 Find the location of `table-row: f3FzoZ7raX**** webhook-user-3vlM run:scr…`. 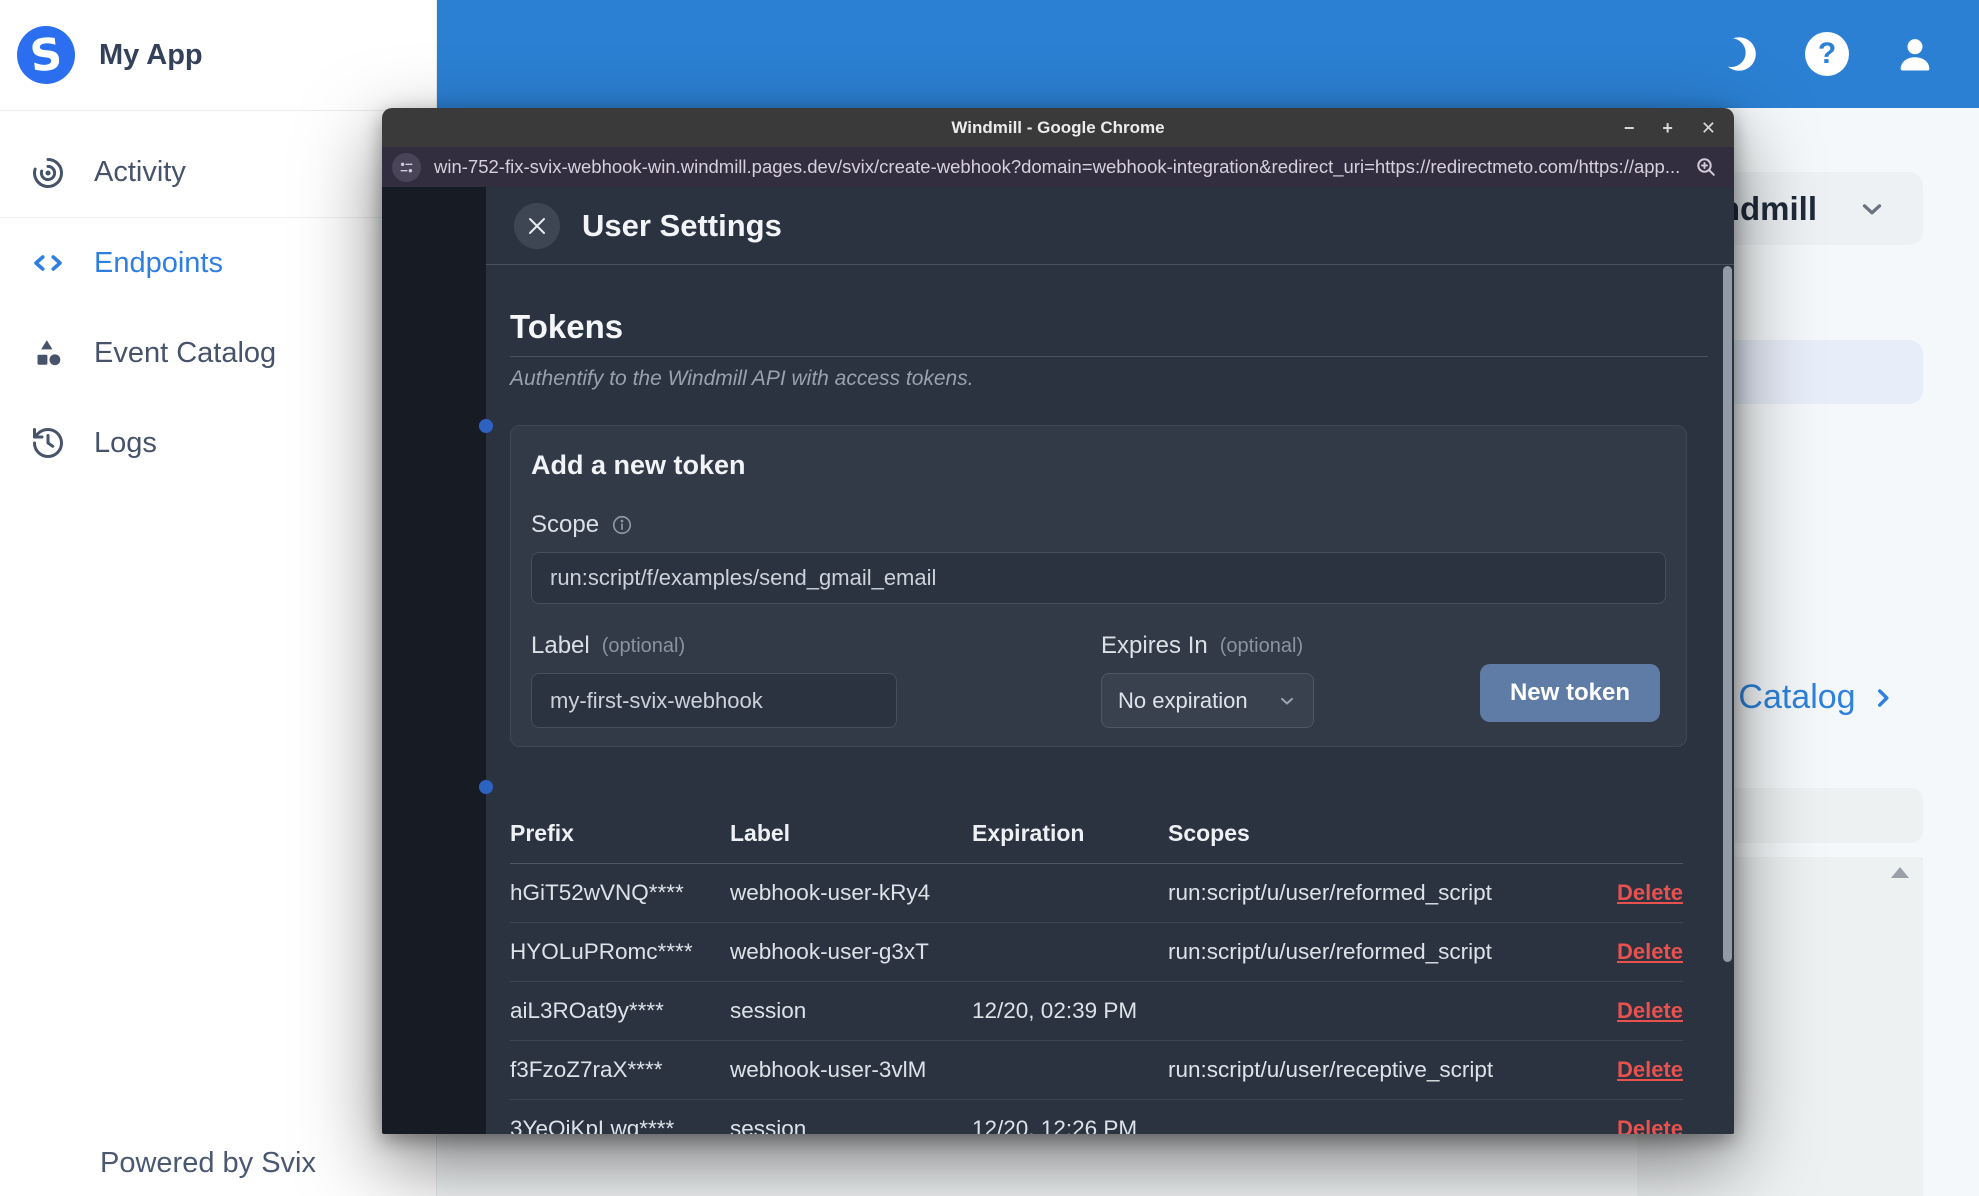

table-row: f3FzoZ7raX**** webhook-user-3vlM run:scr… is located at coordinates (1096, 1070).